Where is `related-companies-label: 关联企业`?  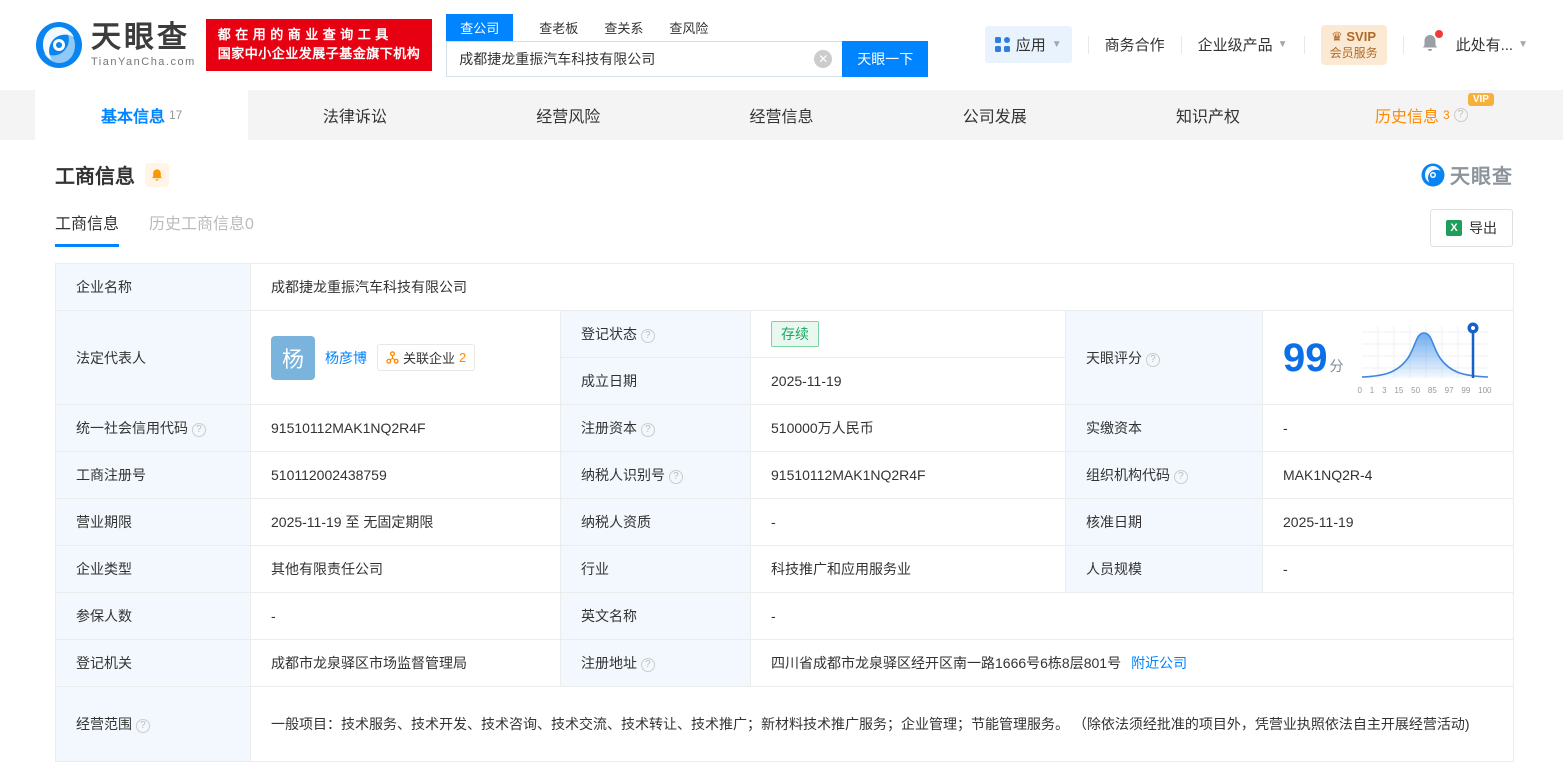
related-companies-label: 关联企业 is located at coordinates (429, 358).